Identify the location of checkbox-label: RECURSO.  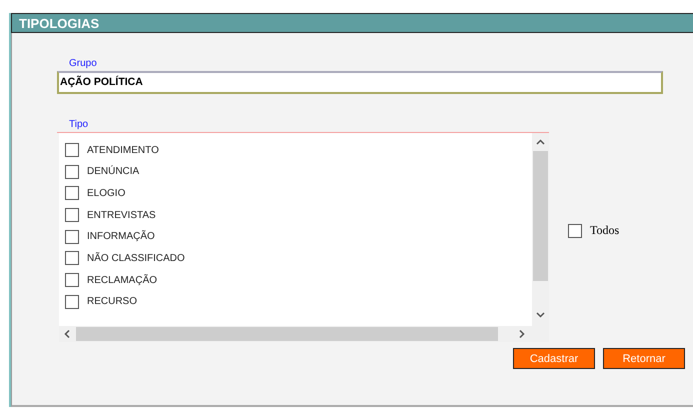
(112, 302).